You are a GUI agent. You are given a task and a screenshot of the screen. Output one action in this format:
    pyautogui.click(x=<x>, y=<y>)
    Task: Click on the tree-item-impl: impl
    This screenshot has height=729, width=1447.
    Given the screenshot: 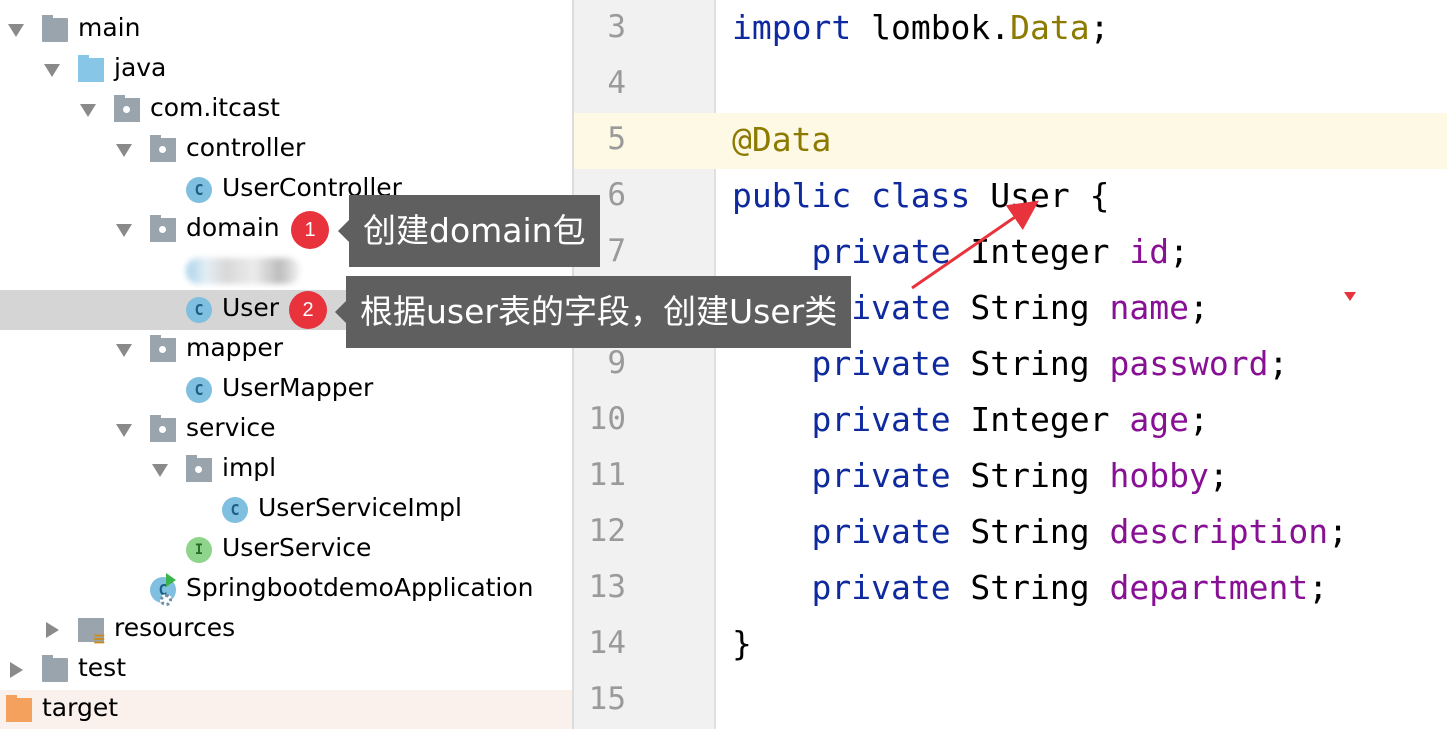 What is the action you would take?
    pyautogui.click(x=286, y=470)
    